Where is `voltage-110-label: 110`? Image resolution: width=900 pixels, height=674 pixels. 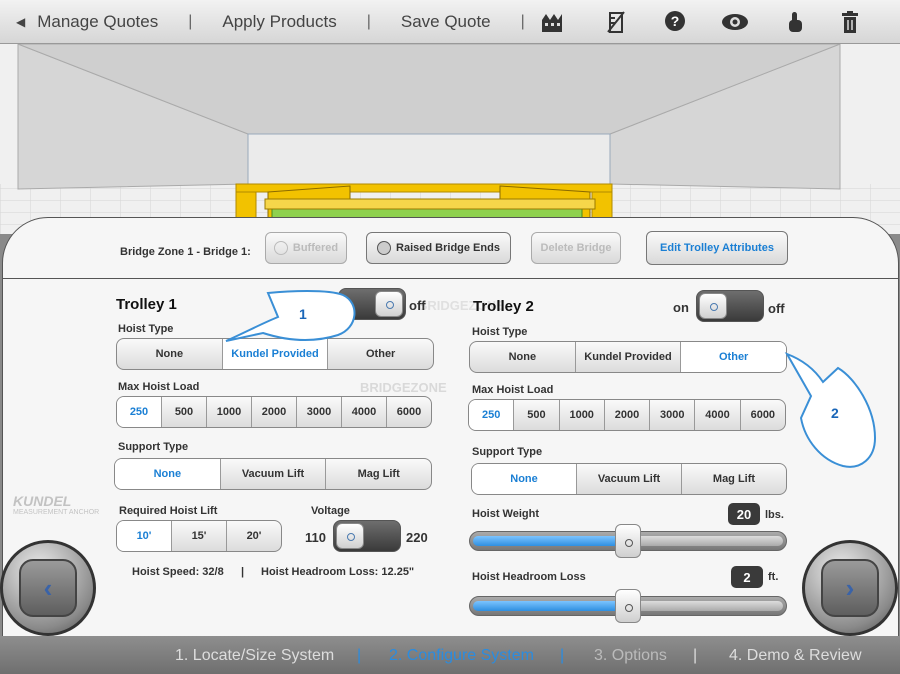
voltage-110-label: 110 is located at coordinates (315, 537).